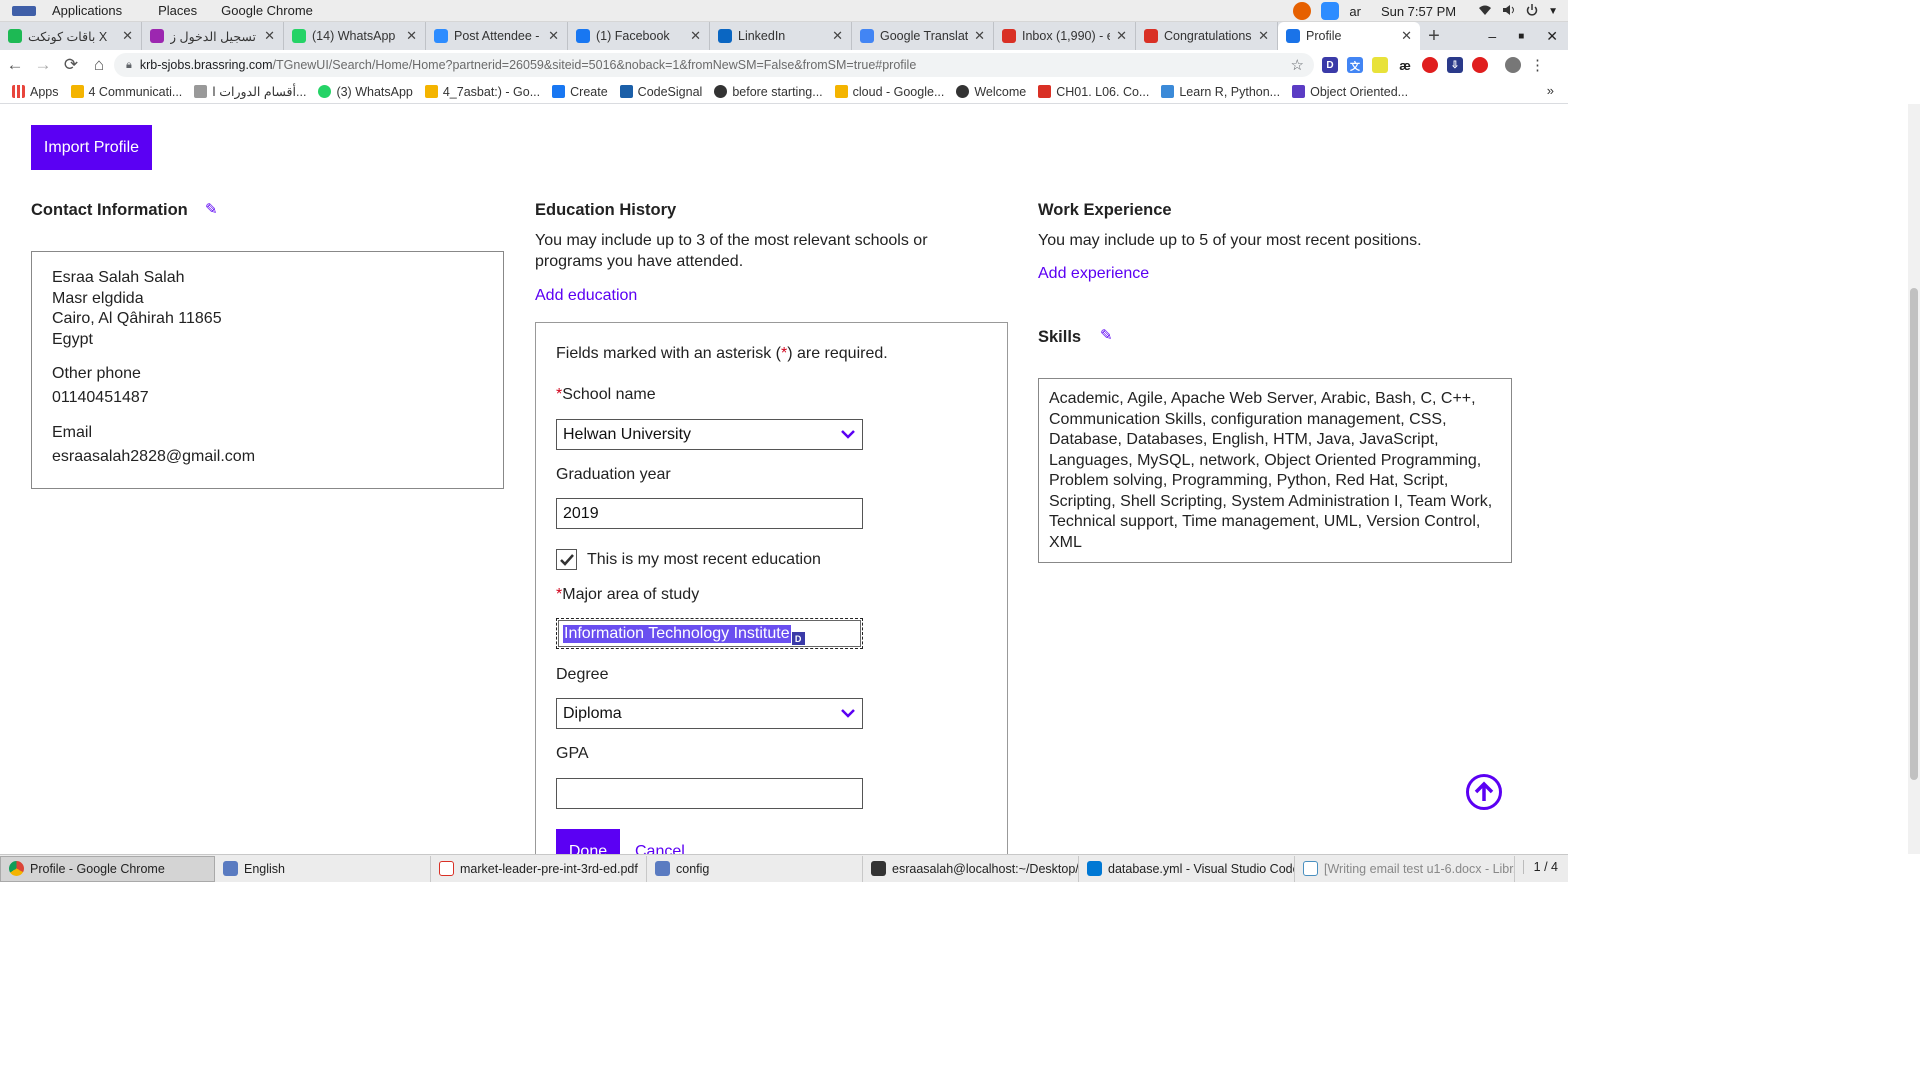 This screenshot has width=1920, height=1080. I want to click on scrollbar-thumb, so click(1914, 534).